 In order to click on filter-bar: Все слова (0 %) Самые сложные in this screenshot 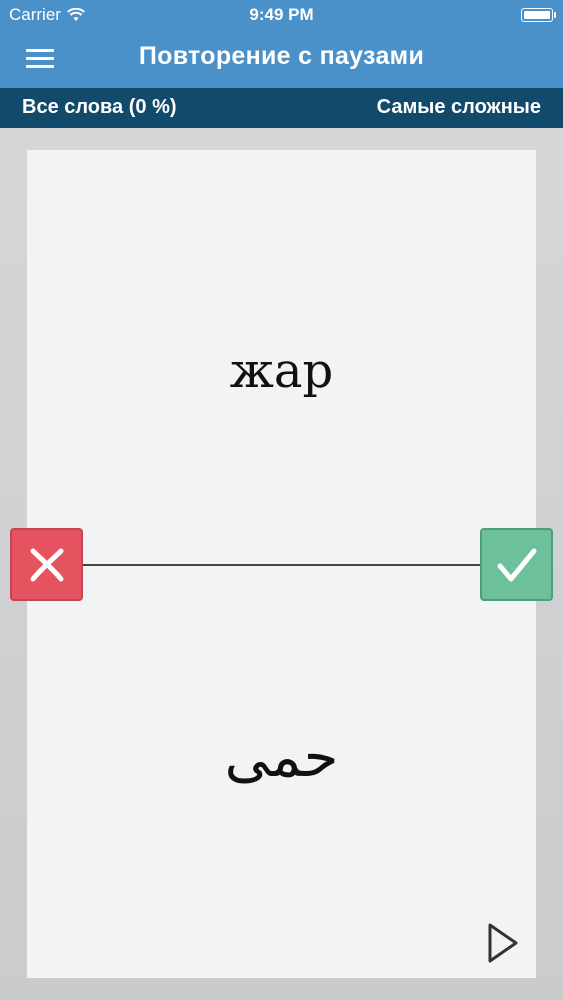, I will do `click(281, 108)`.